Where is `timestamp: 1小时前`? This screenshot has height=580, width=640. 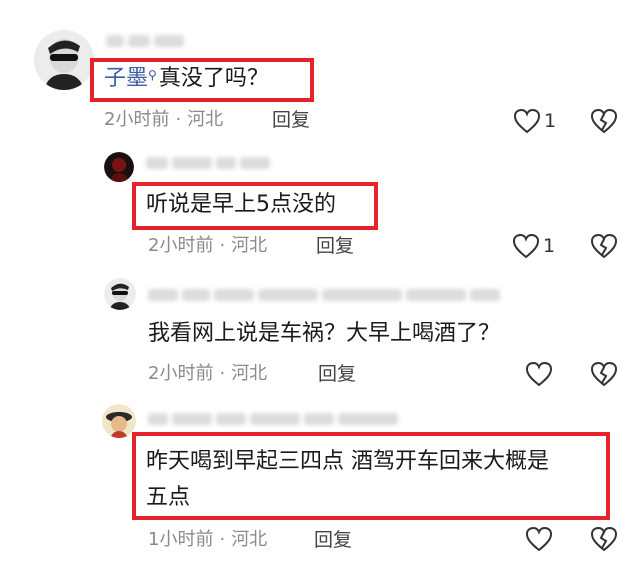
timestamp: 1小时前 is located at coordinates (181, 539).